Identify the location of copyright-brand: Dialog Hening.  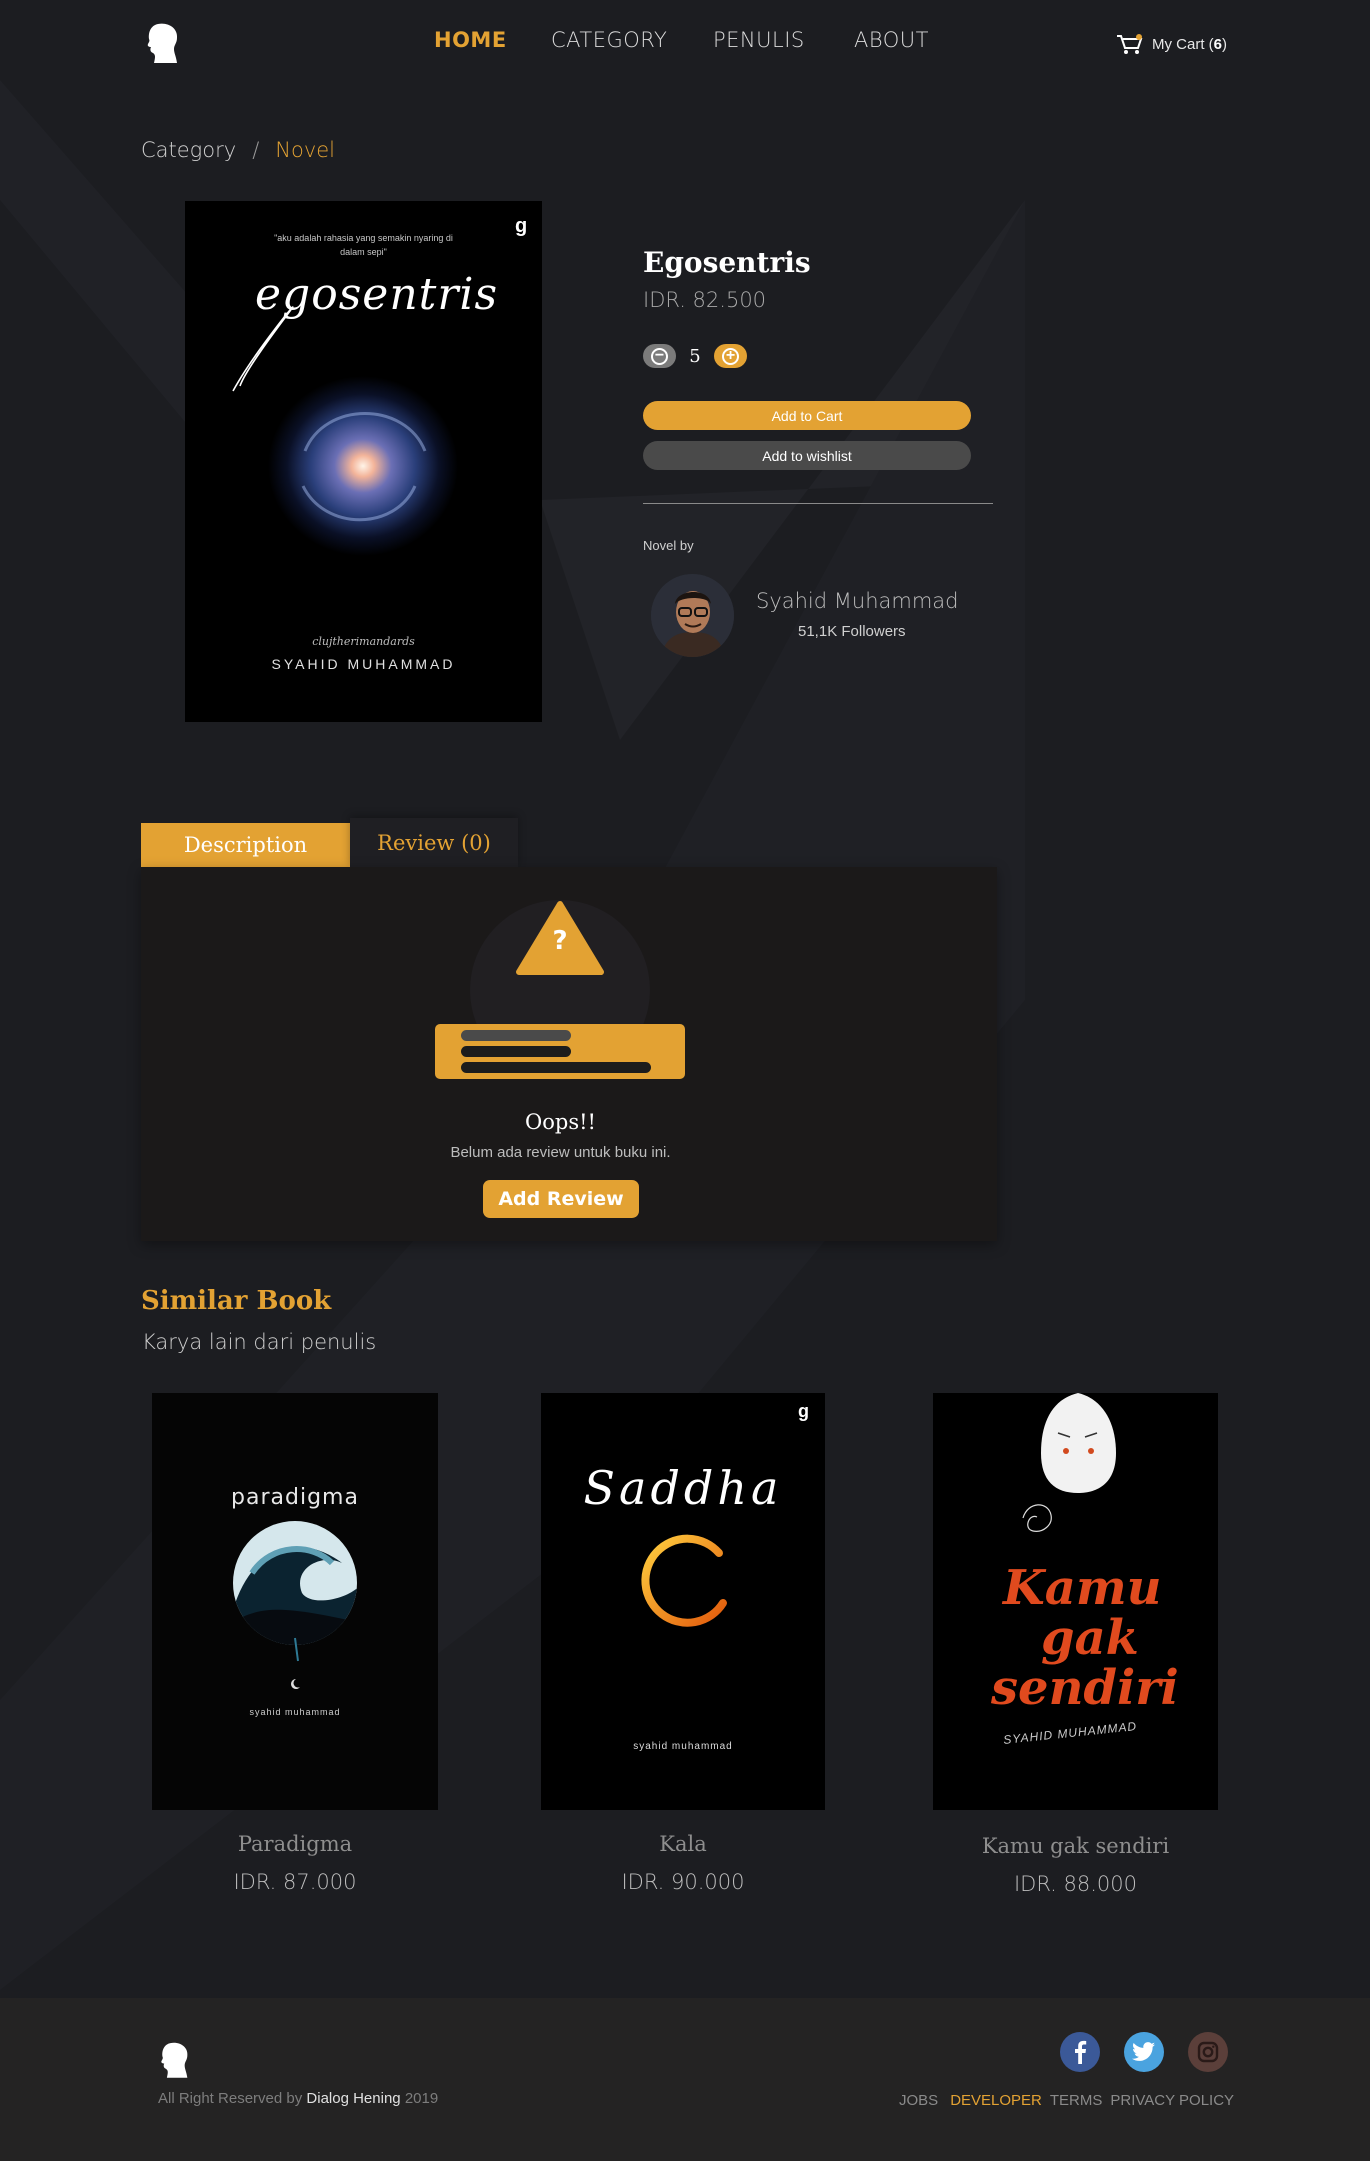
(353, 2098).